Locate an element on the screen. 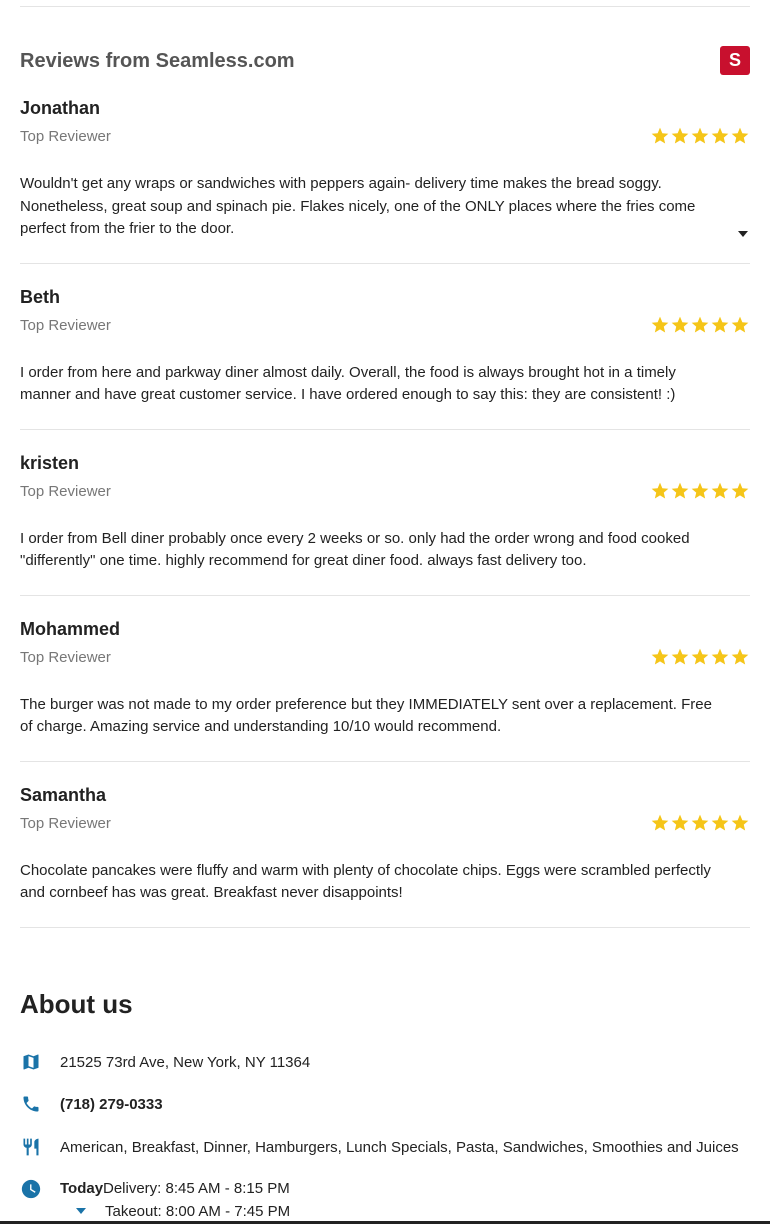 Image resolution: width=770 pixels, height=1224 pixels. phone-link: (718) 279-0333 is located at coordinates (111, 1104).